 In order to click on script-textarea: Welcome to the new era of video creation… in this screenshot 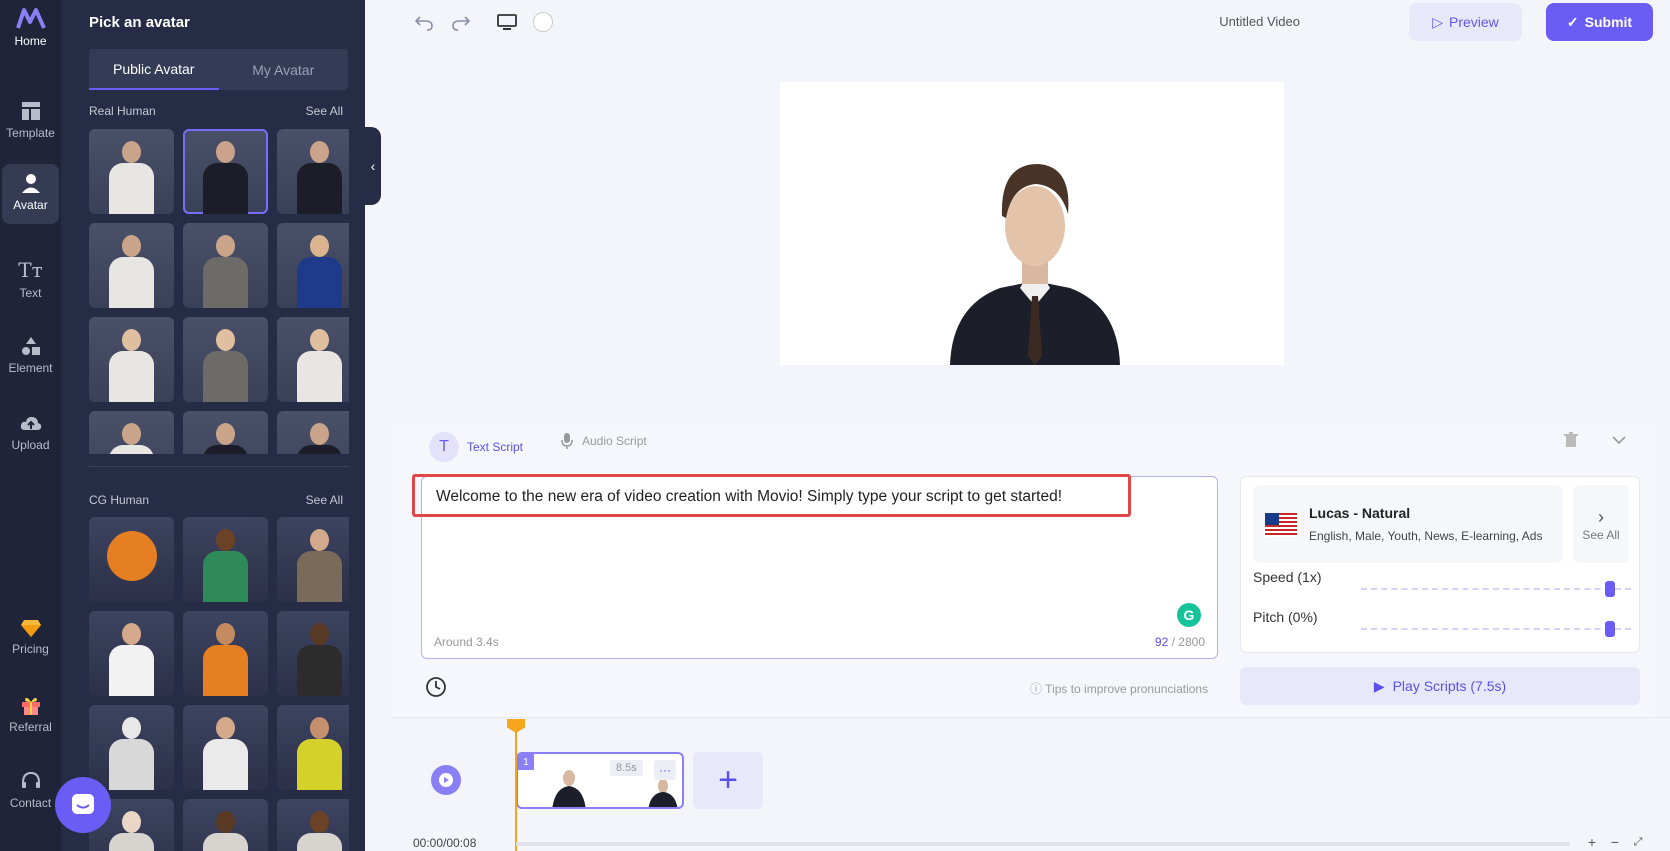, I will do `click(819, 567)`.